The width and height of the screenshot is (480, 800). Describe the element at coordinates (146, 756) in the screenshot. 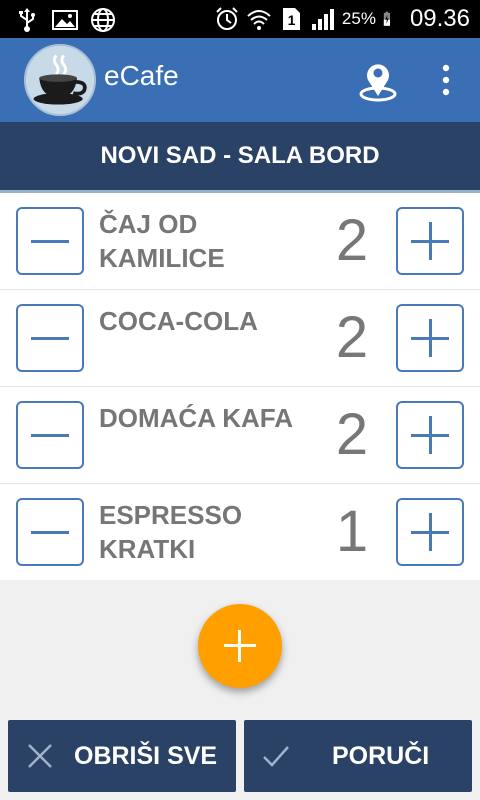

I see `clear-all-label: OBRIŠI SVE` at that location.